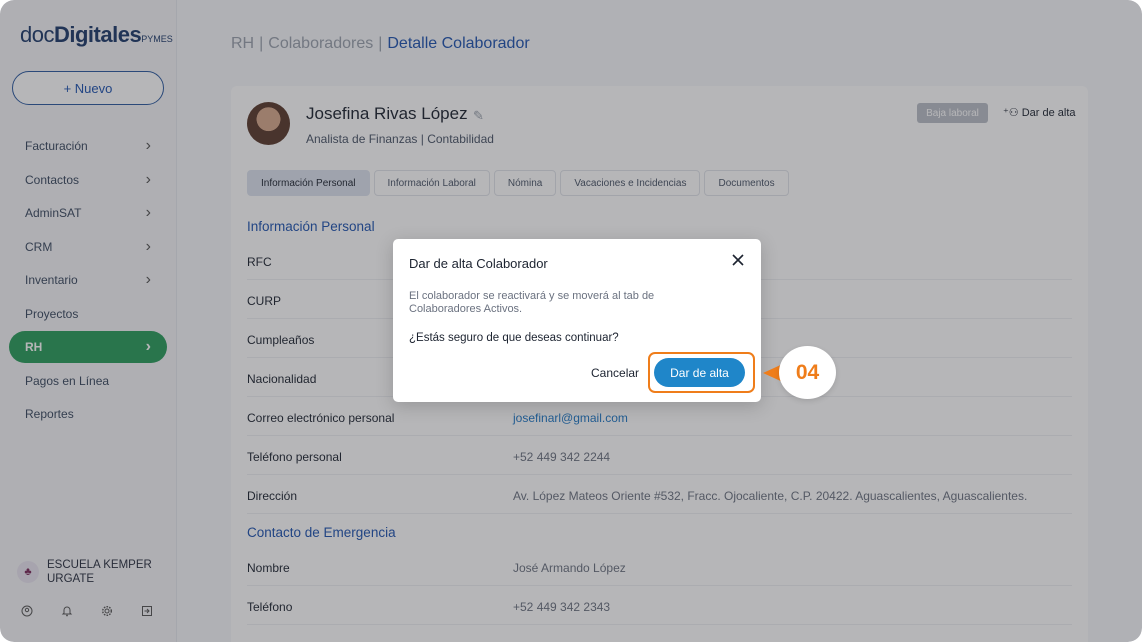 This screenshot has width=1142, height=642. I want to click on step-number-badge: 04, so click(807, 372).